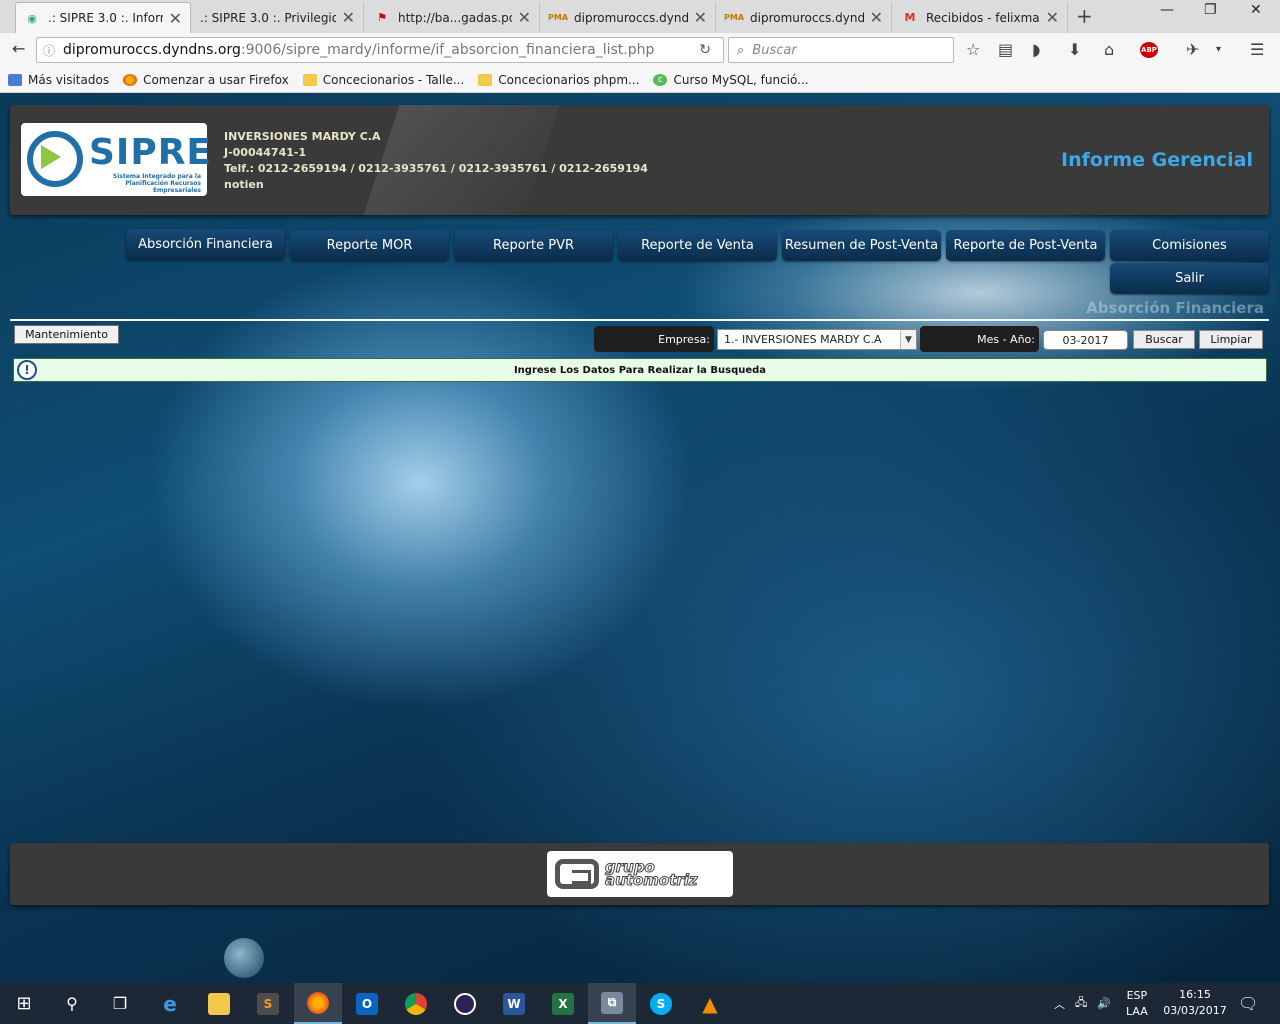 The width and height of the screenshot is (1280, 1024). I want to click on home-icon: ⌂, so click(1109, 49).